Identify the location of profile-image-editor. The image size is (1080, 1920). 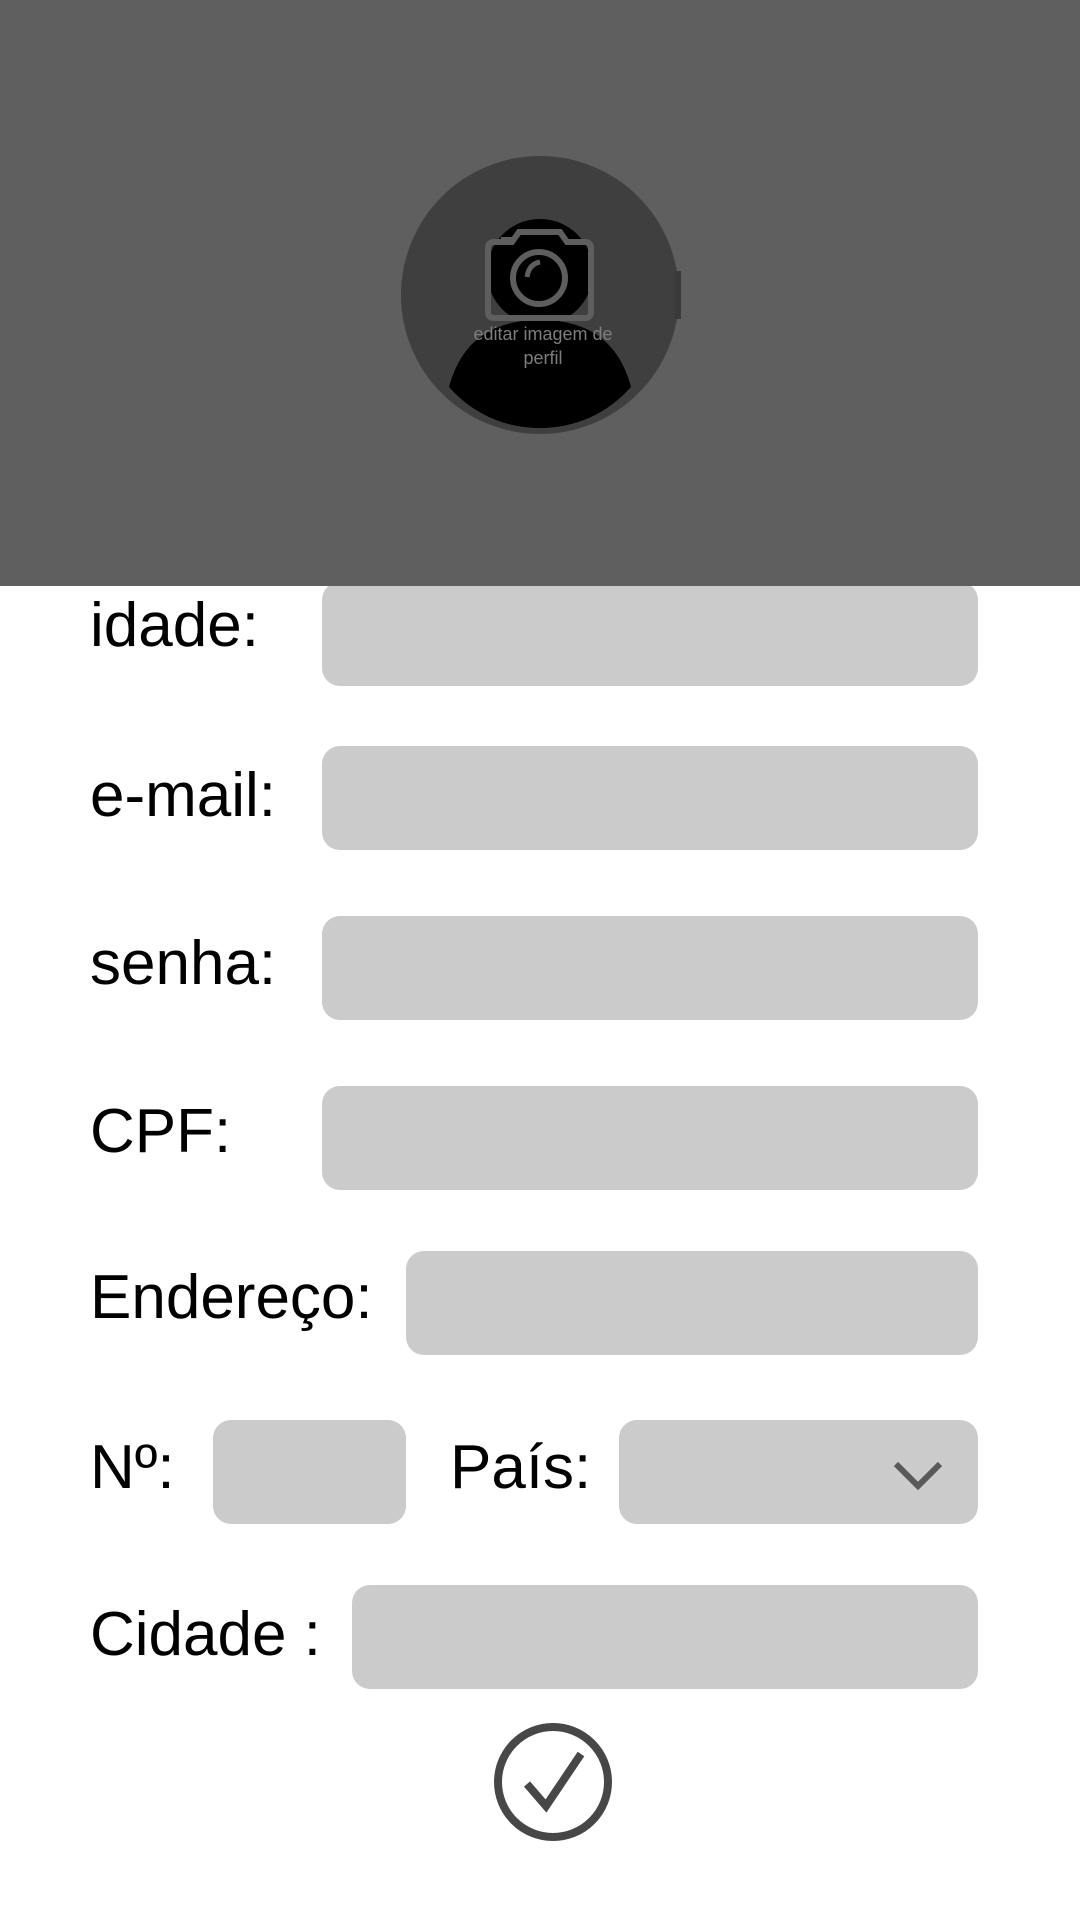
(540, 295).